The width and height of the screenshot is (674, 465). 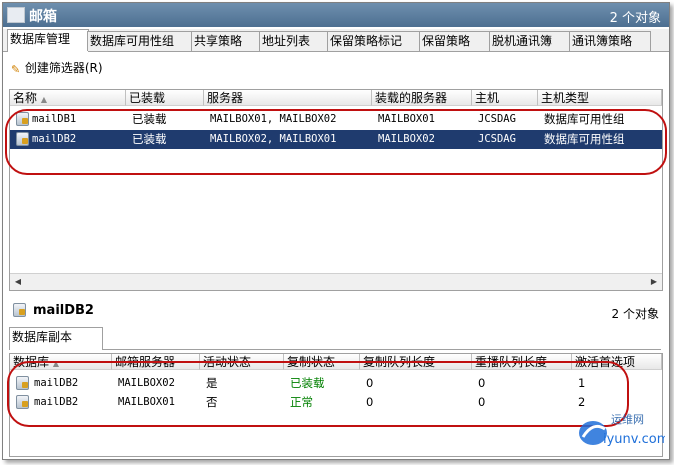 I want to click on details-object-count: 2 个对象, so click(x=635, y=314).